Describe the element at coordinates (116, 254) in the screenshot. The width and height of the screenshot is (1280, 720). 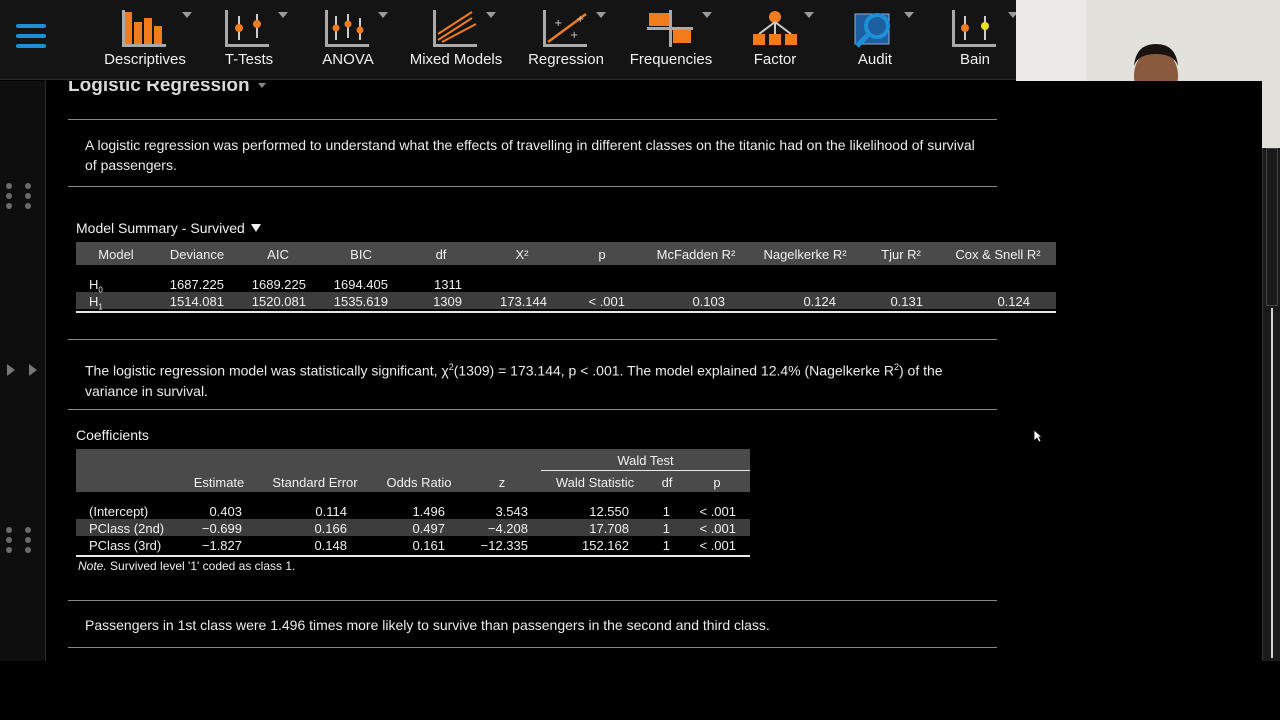
I see `column-header: Model` at that location.